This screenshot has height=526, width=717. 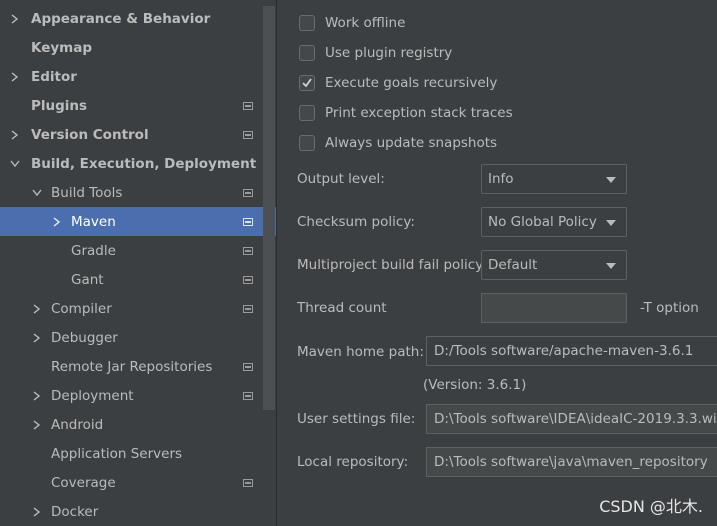 I want to click on use-plugin-registry-option: Use plugin registry, so click(x=375, y=53).